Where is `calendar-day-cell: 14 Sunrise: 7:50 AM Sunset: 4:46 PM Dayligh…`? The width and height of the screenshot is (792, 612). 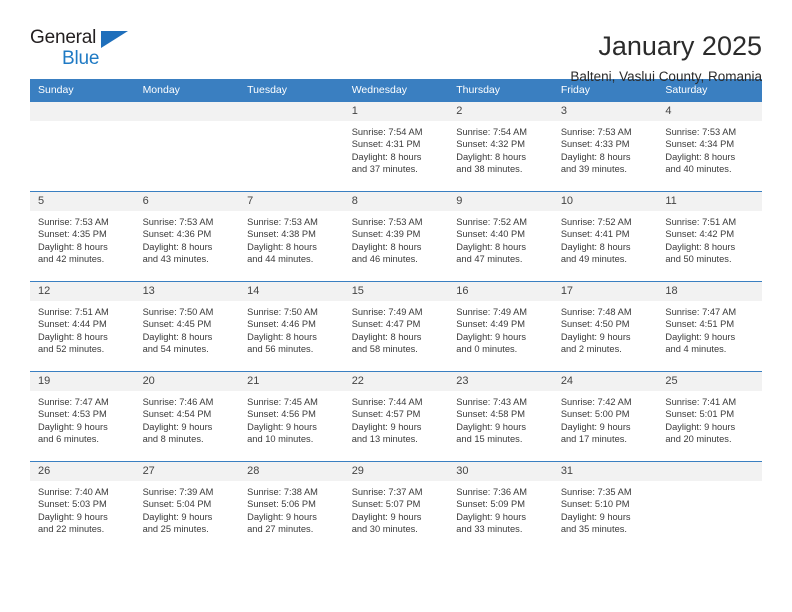 calendar-day-cell: 14 Sunrise: 7:50 AM Sunset: 4:46 PM Dayligh… is located at coordinates (291, 326).